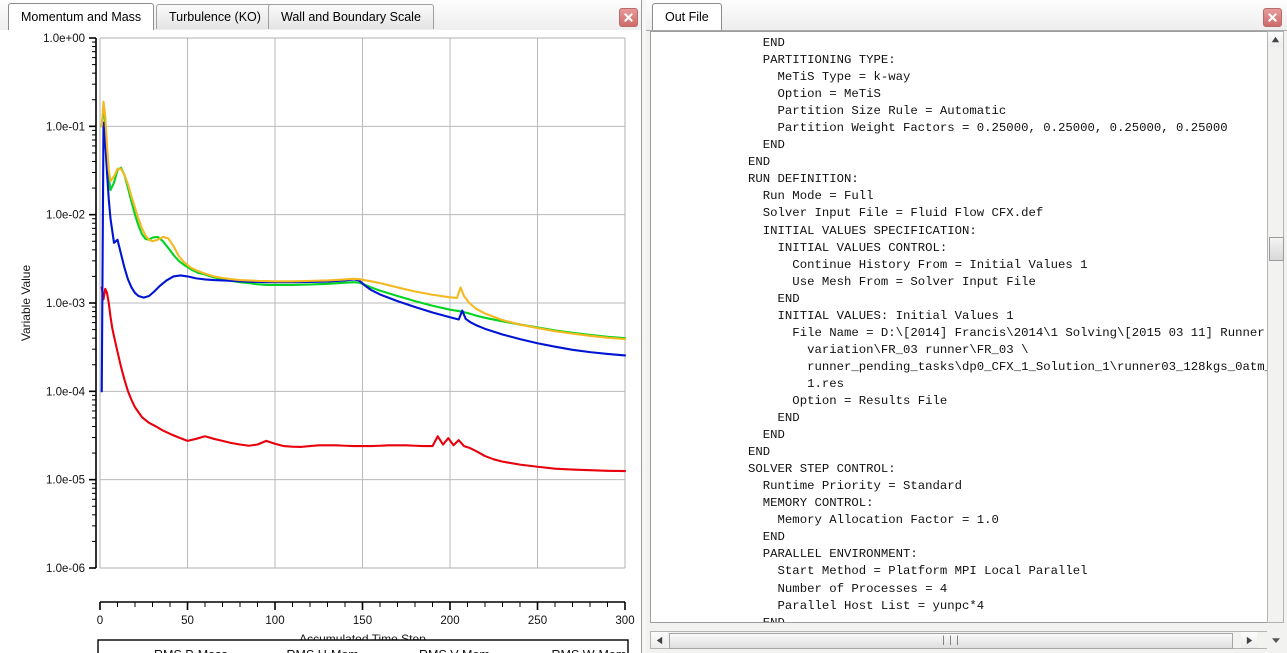 This screenshot has height=653, width=1287. I want to click on scroll-left-button, so click(659, 640).